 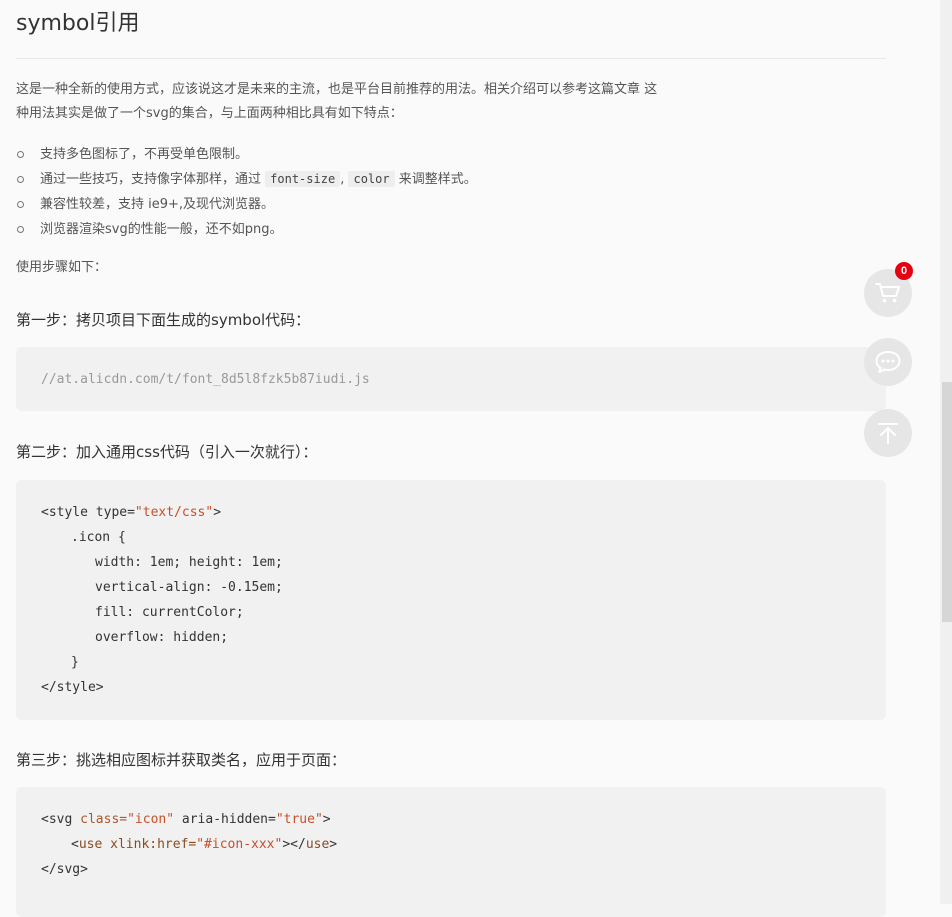 I want to click on code-token: <, so click(x=75, y=844).